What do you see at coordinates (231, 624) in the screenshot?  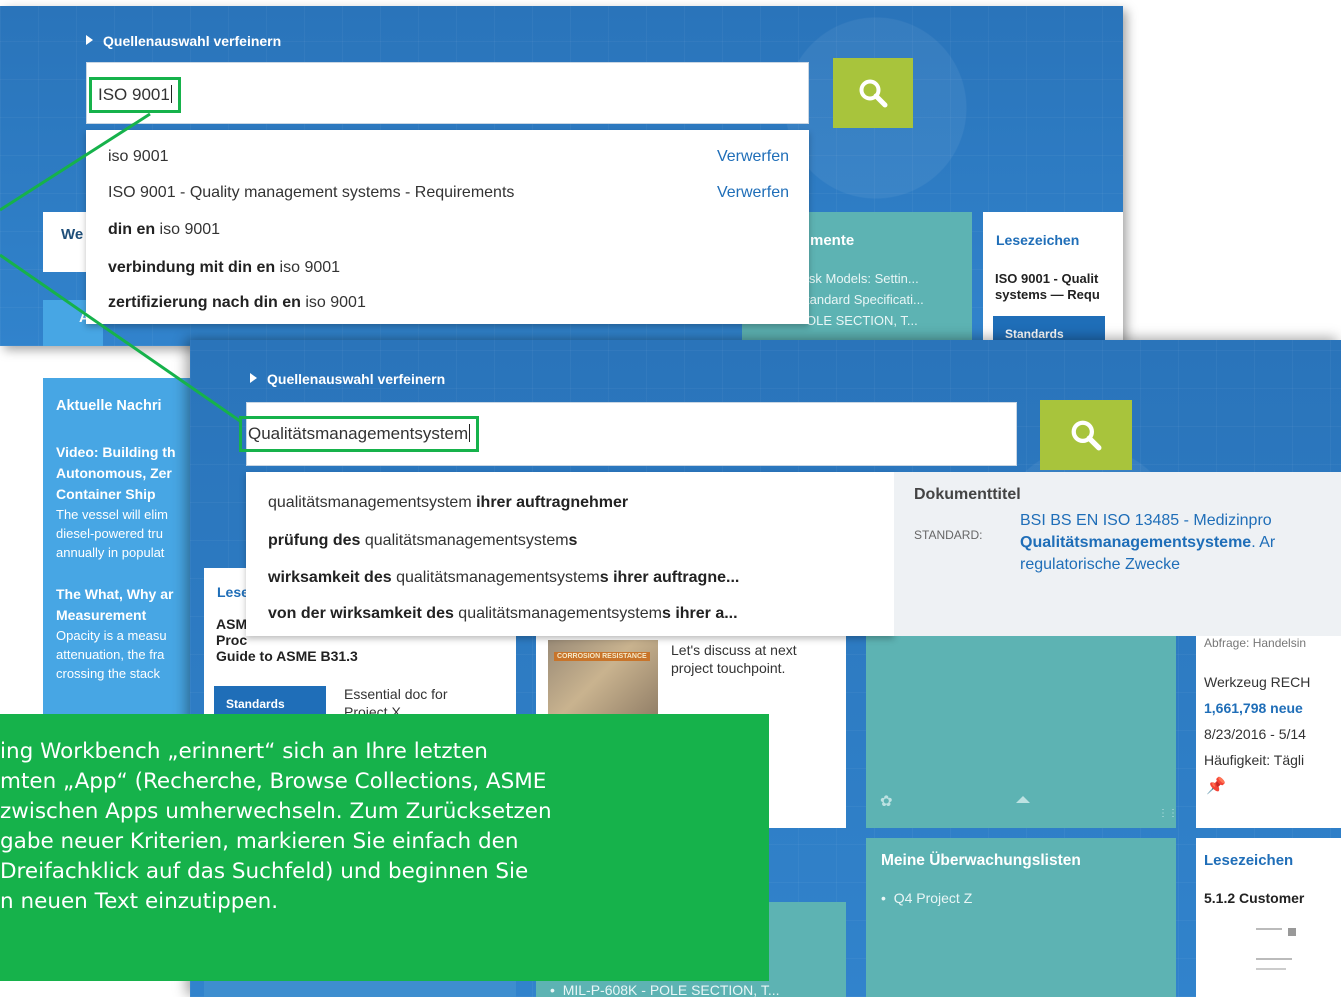 I see `bookmark-doc-title: ASM` at bounding box center [231, 624].